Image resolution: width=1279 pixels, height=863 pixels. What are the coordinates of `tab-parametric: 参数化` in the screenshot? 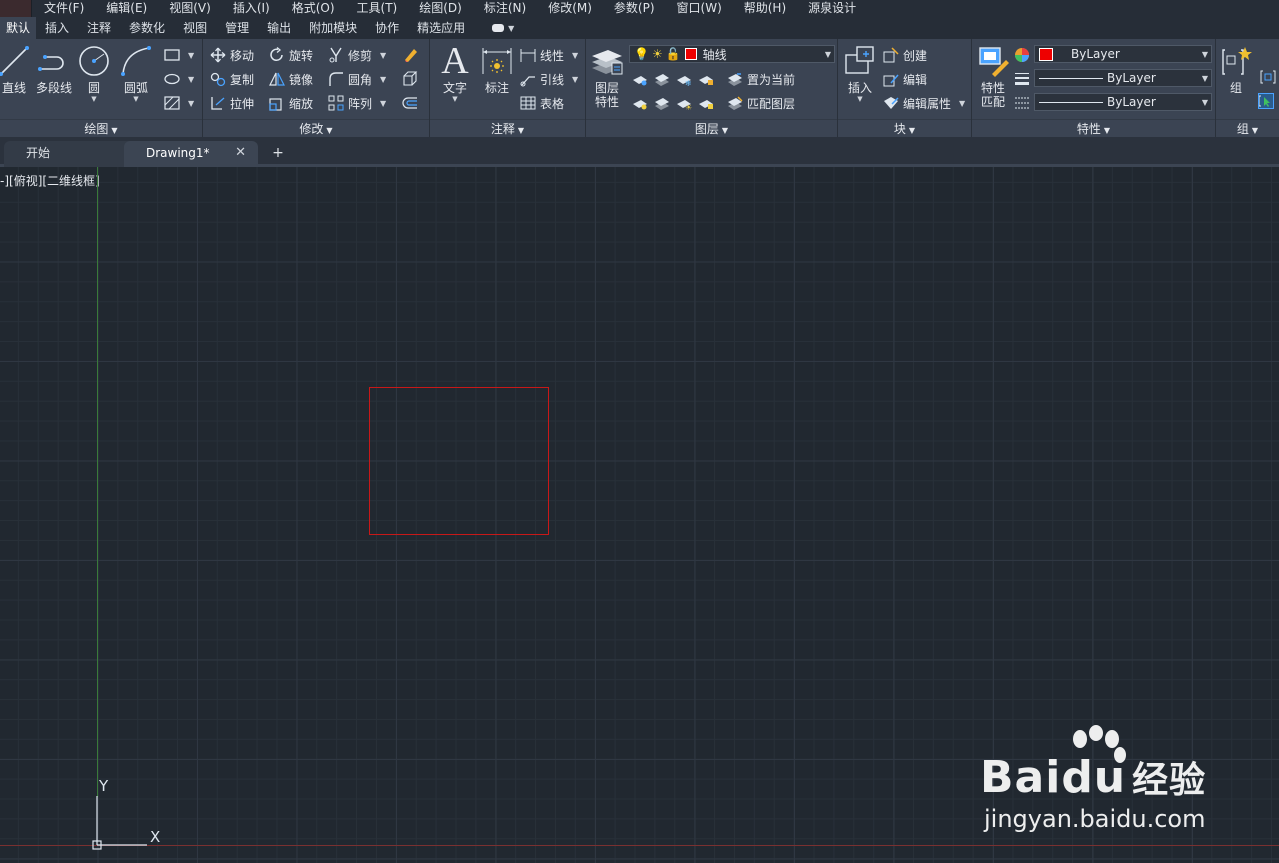 It's located at (147, 28).